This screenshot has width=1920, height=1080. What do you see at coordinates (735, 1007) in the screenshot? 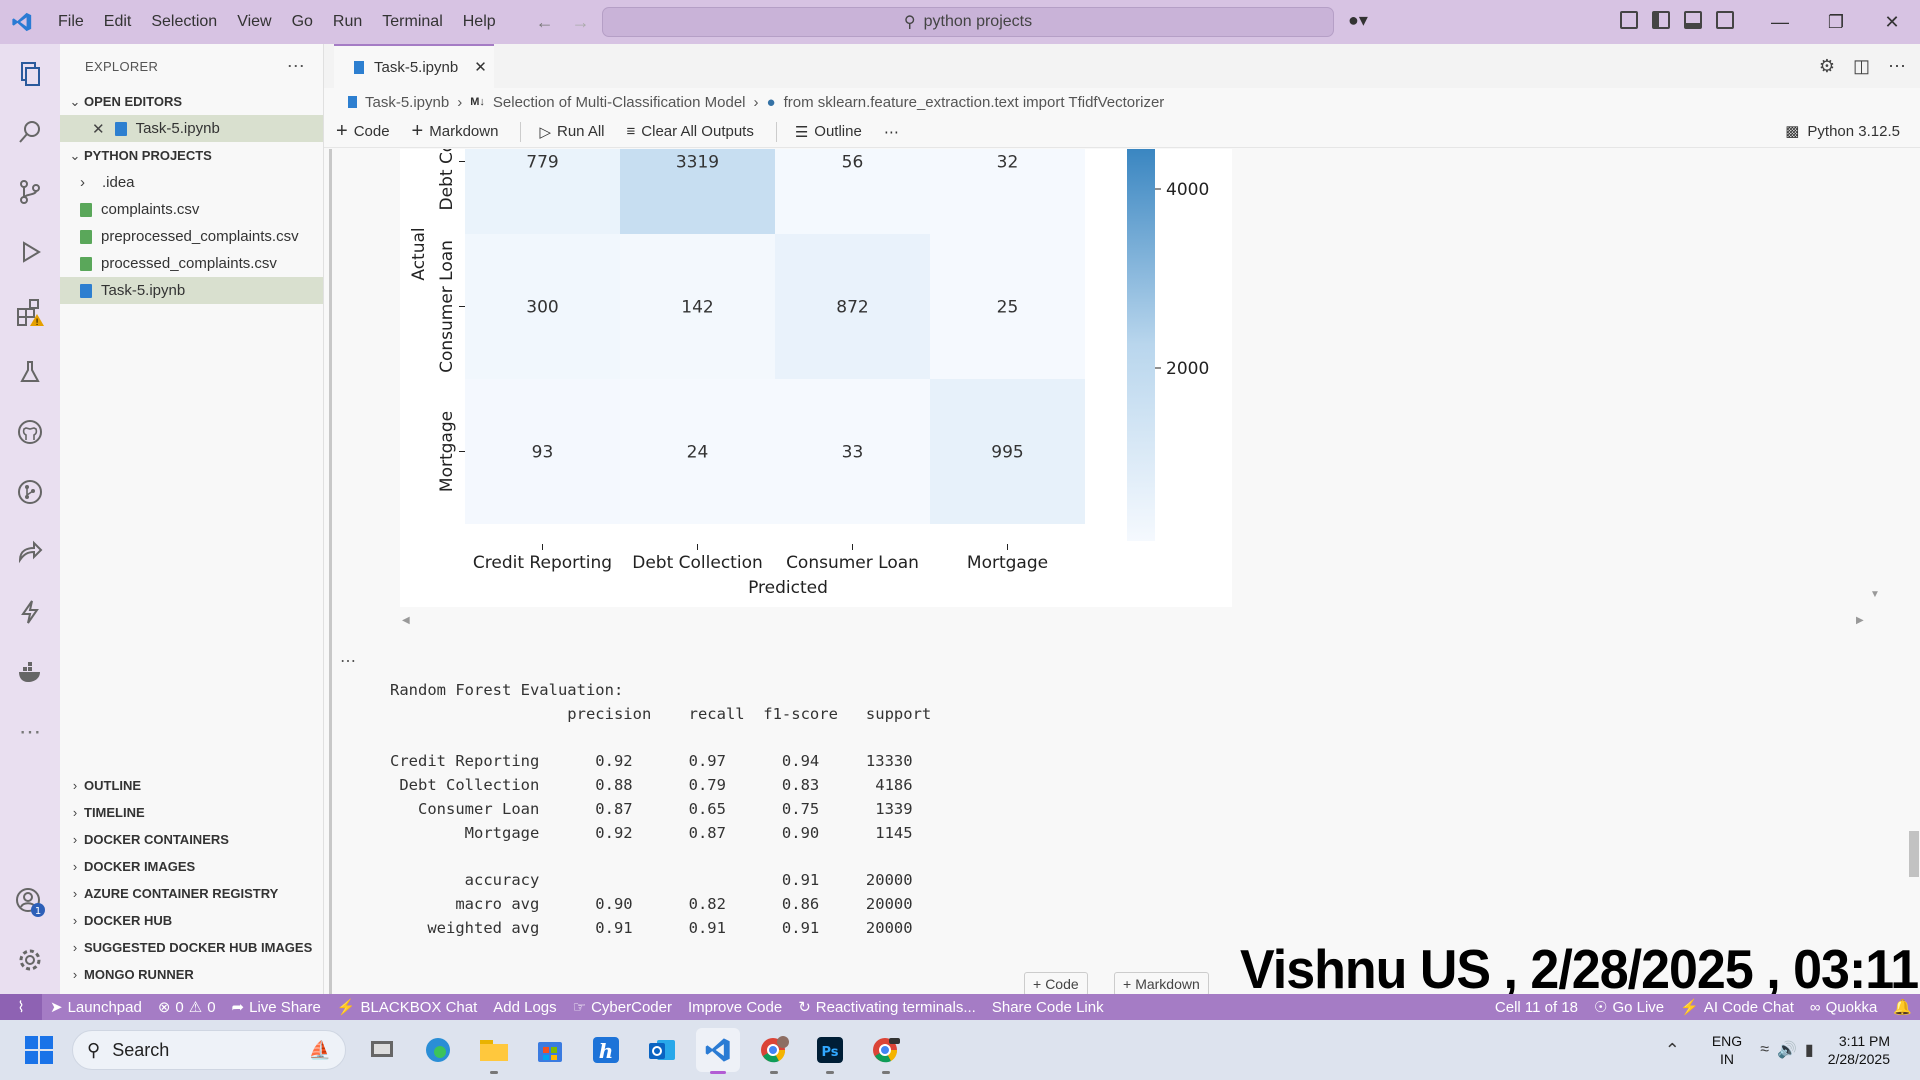
I see `improve-code-item: Improve Code` at bounding box center [735, 1007].